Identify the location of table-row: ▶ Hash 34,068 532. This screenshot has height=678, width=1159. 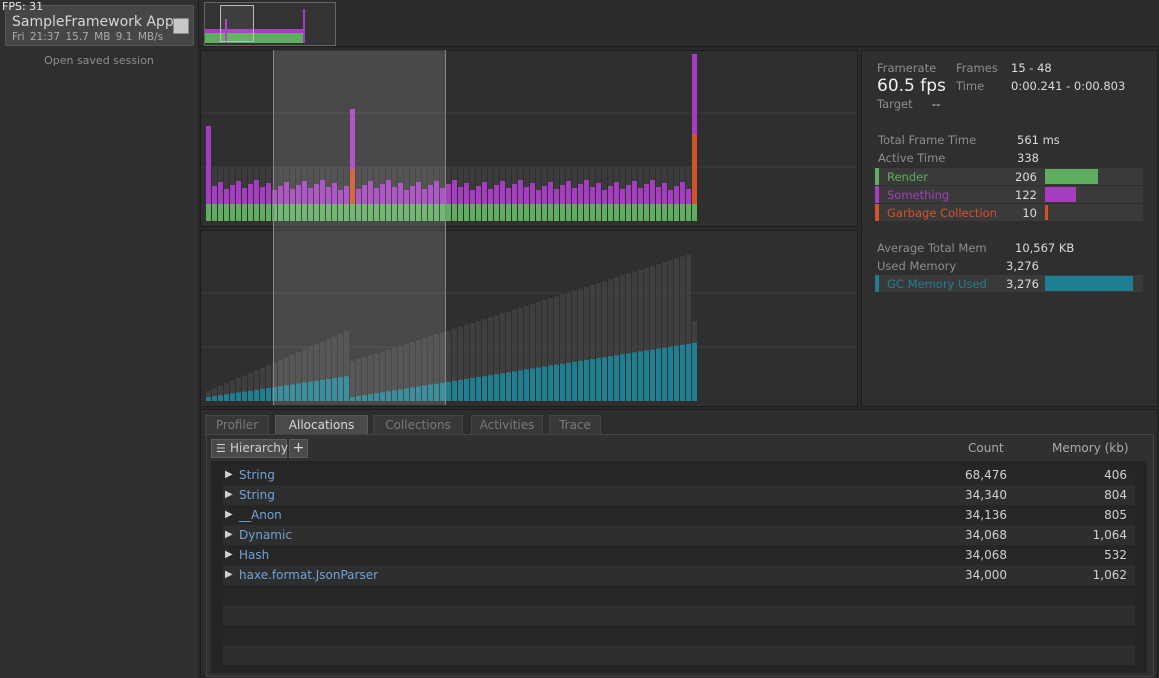
(679, 555).